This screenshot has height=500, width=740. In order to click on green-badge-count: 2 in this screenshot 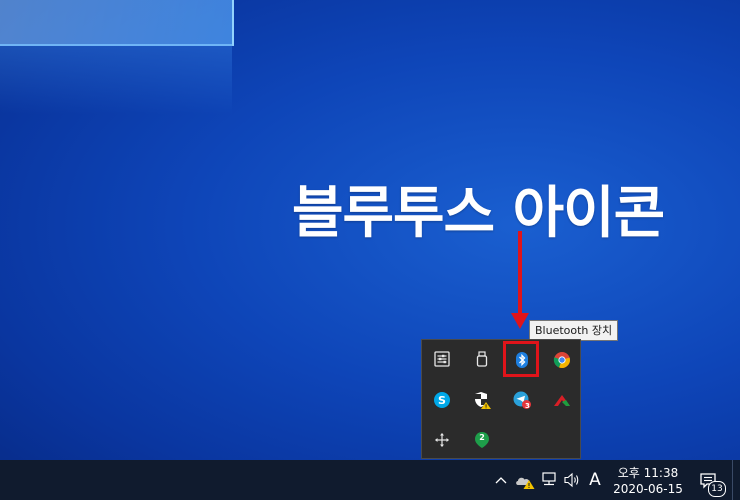, I will do `click(482, 437)`.